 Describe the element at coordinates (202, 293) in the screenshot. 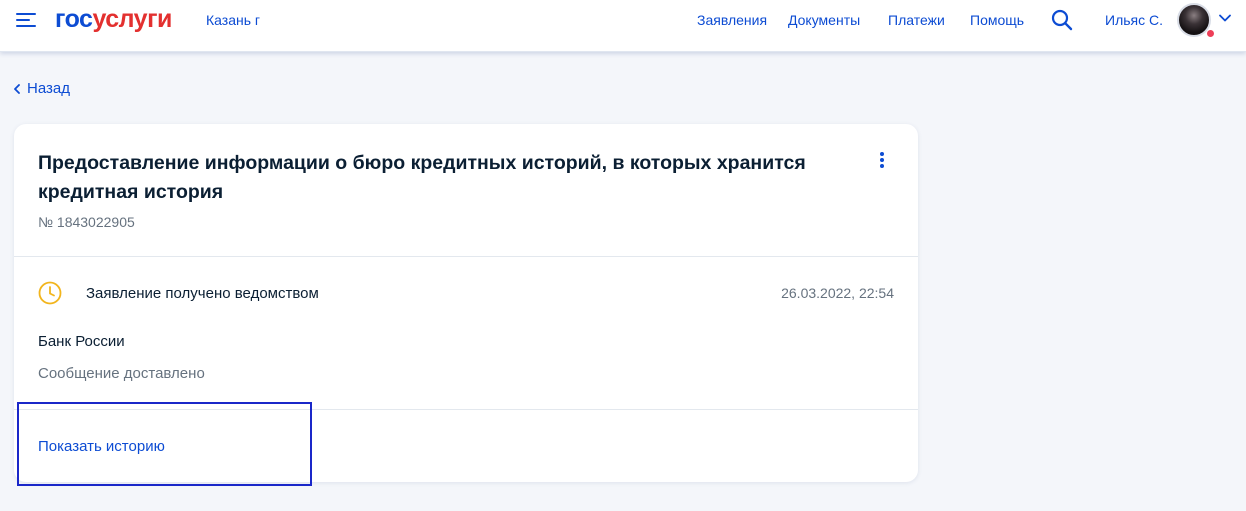

I see `status-text: Заявление получено ведомством` at that location.